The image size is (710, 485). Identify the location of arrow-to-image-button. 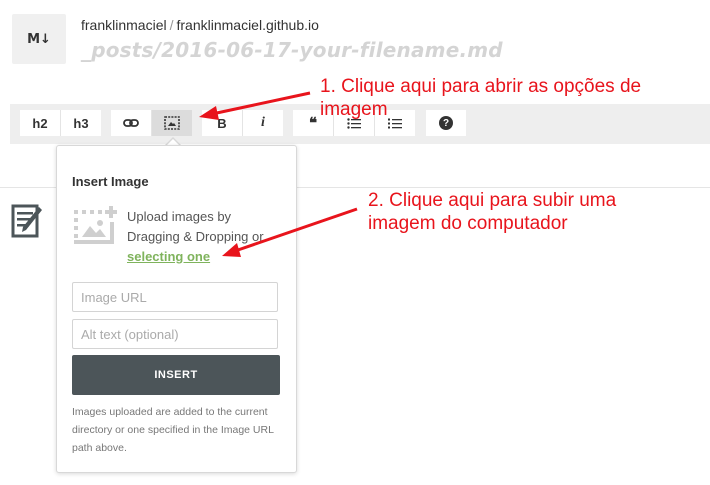
(261, 103).